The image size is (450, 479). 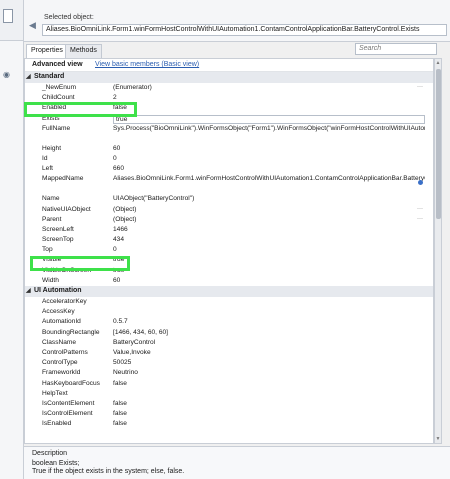 I want to click on property-name: ScreenTop, so click(x=58, y=240).